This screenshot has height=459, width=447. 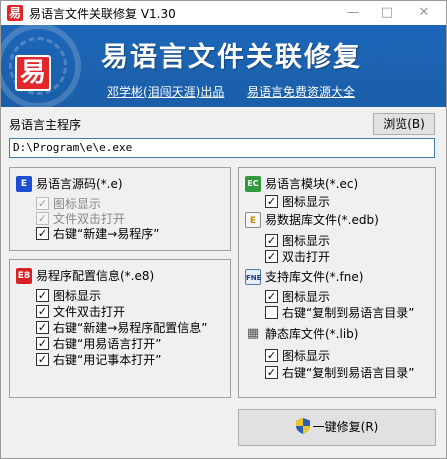 I want to click on source-icon-display-option: ✓ 图标显示, so click(x=68, y=204).